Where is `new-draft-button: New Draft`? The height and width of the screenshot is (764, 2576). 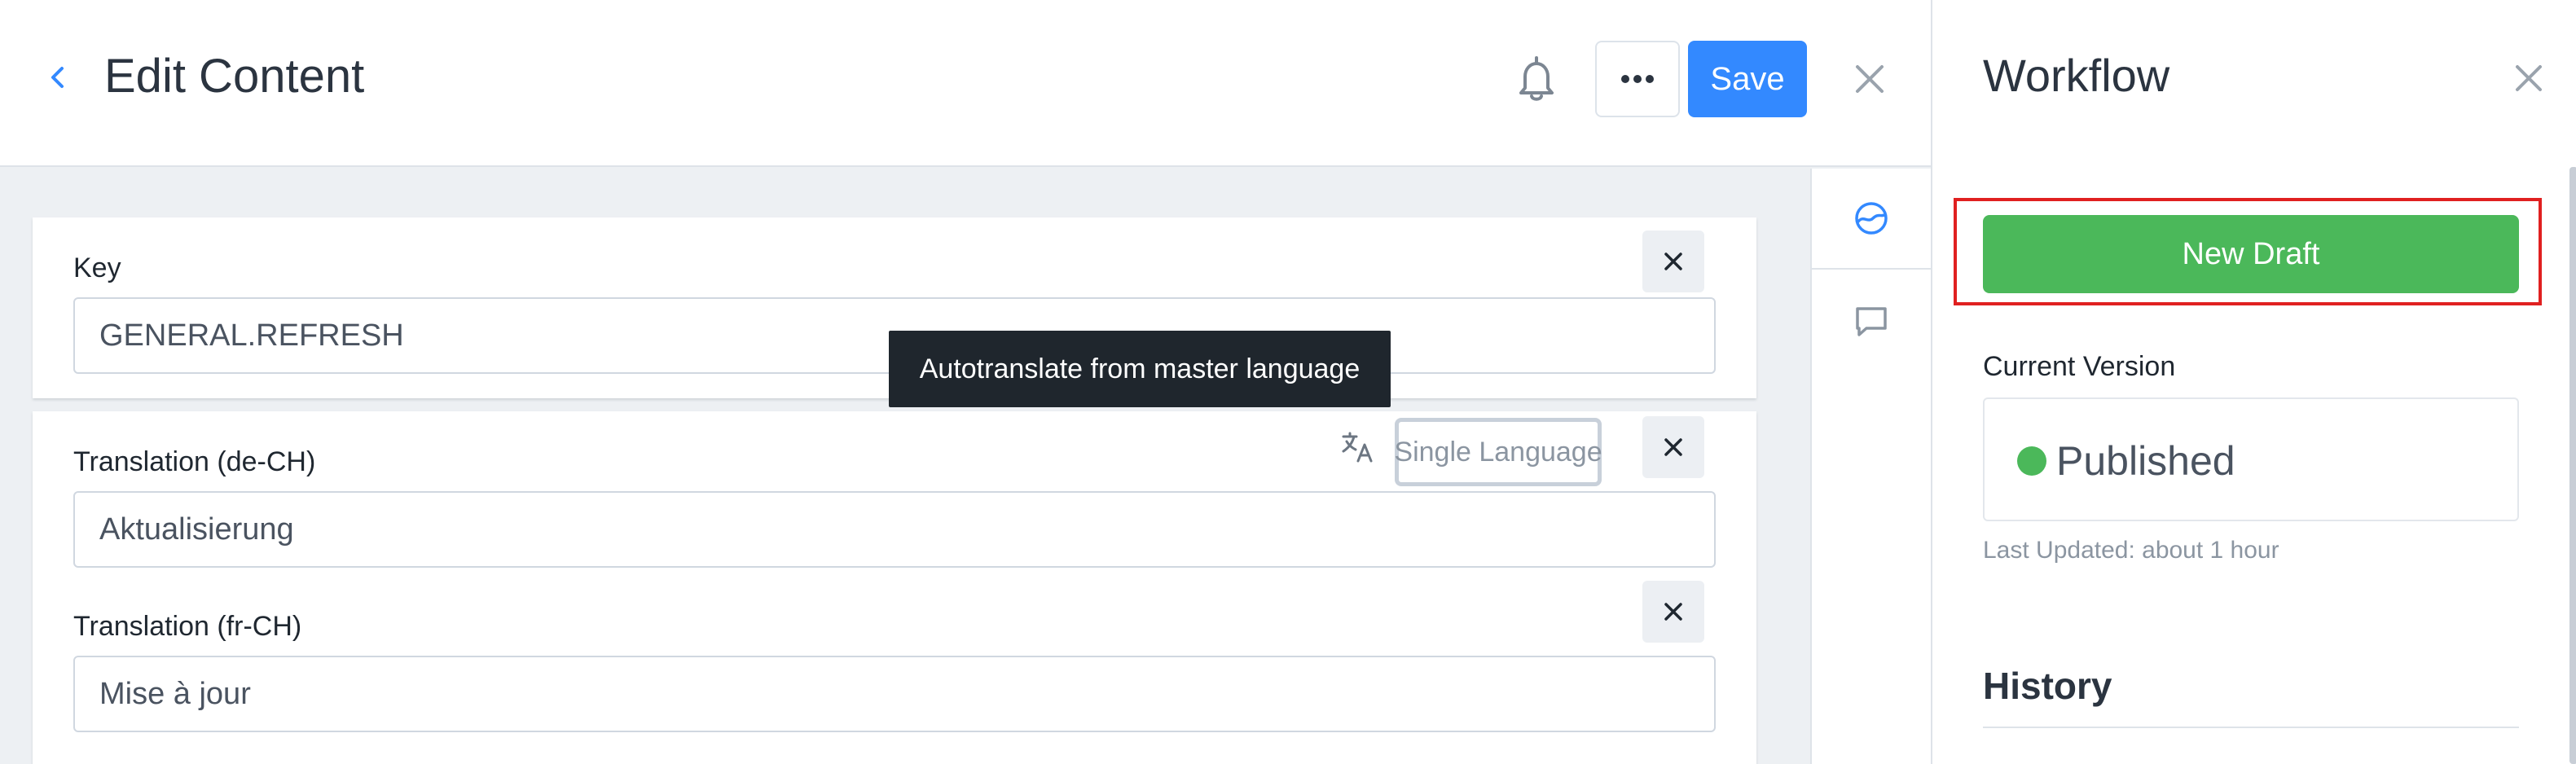
new-draft-button: New Draft is located at coordinates (2251, 254).